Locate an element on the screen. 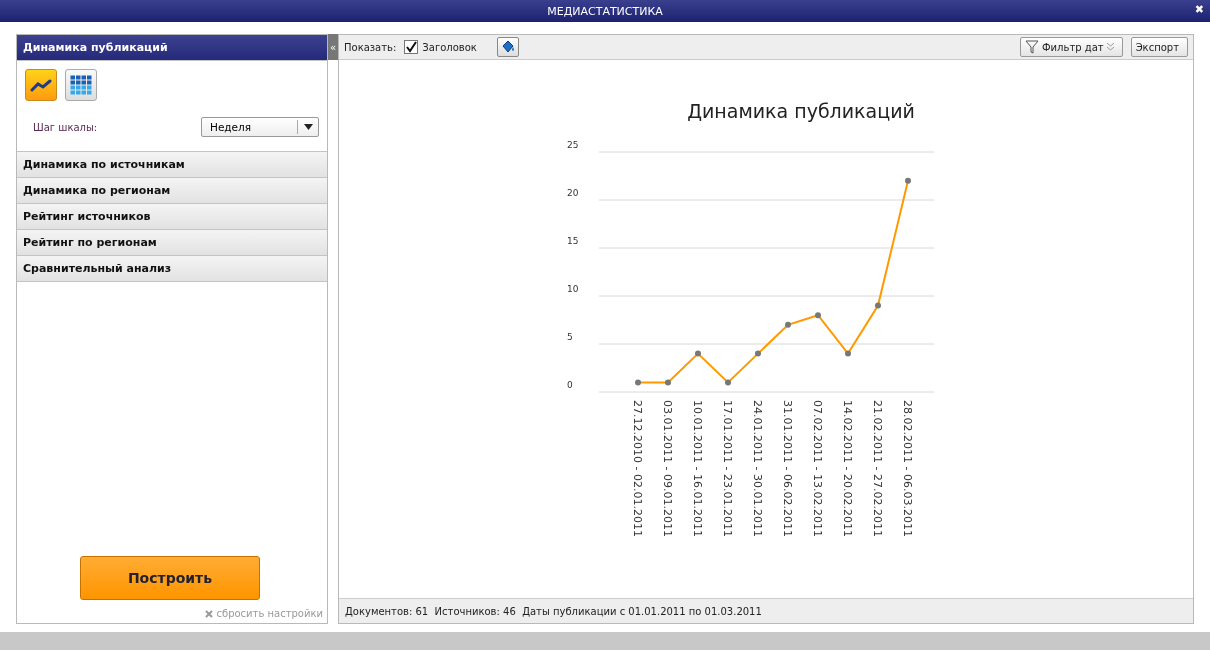 The height and width of the screenshot is (650, 1210). x-axis-label: 31.01.2011 - 06.02.2011 is located at coordinates (787, 468).